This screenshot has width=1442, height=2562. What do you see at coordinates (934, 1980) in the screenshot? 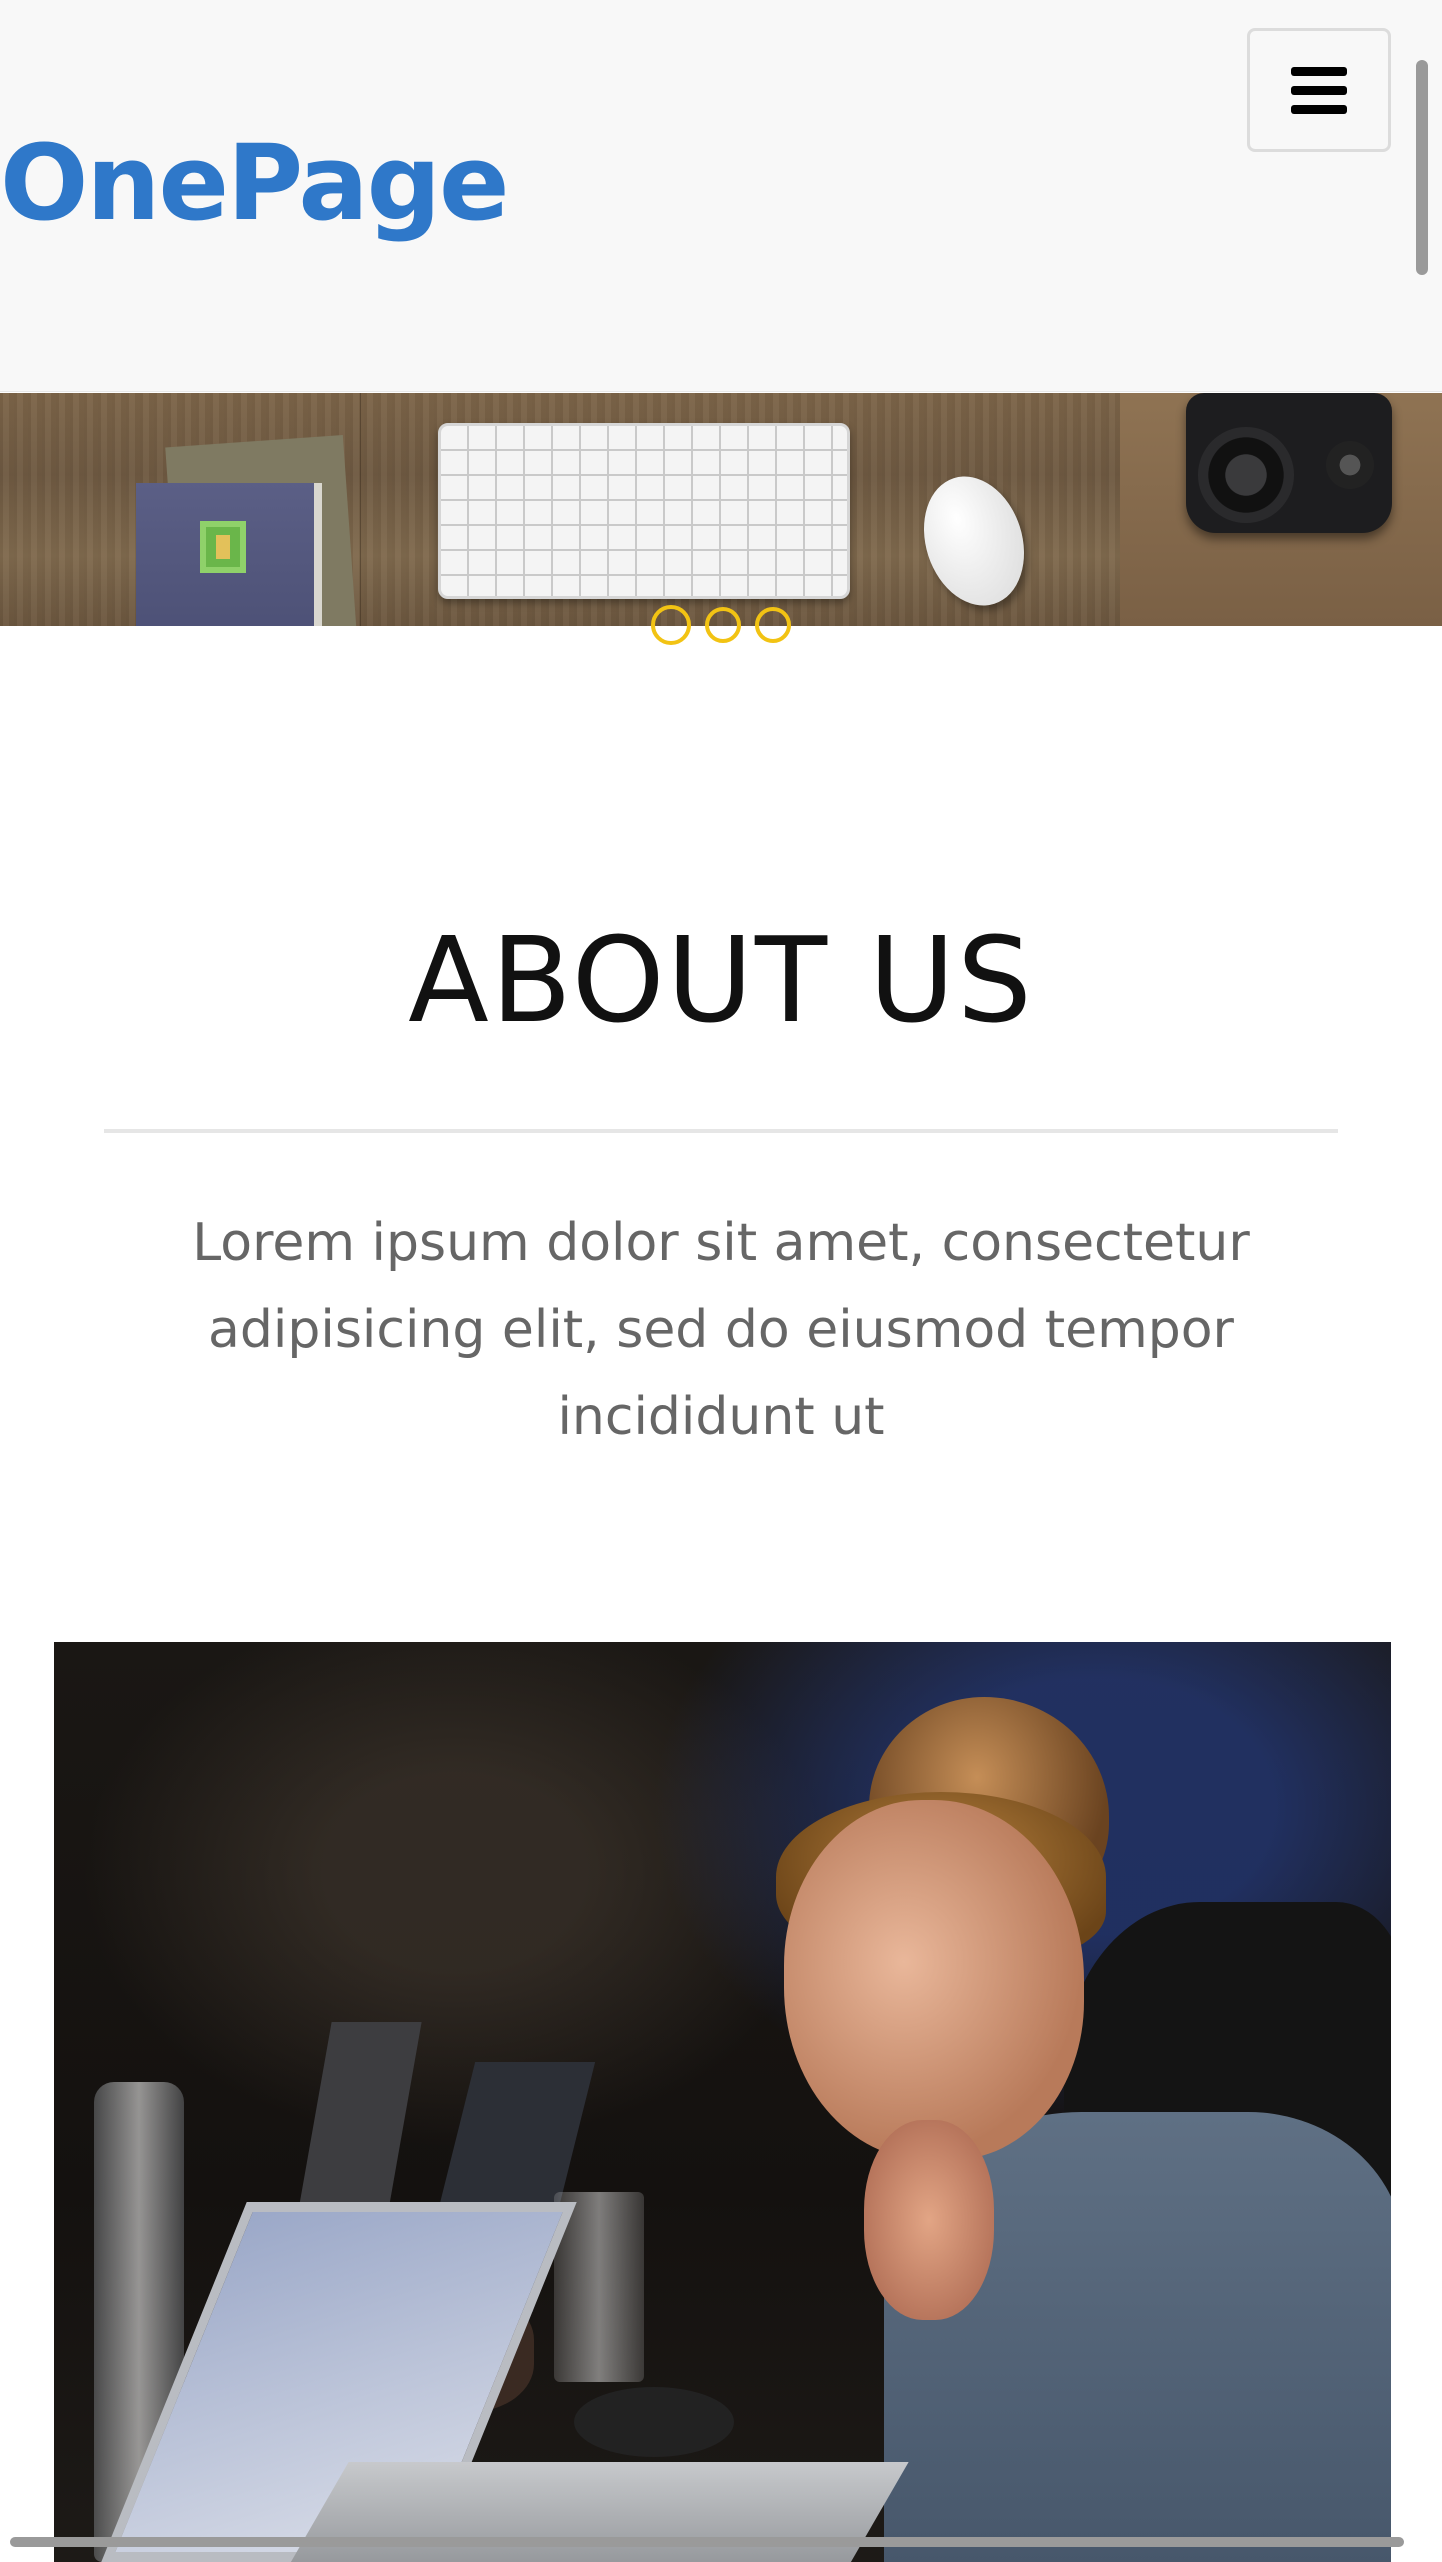
I see `photo-person-face` at bounding box center [934, 1980].